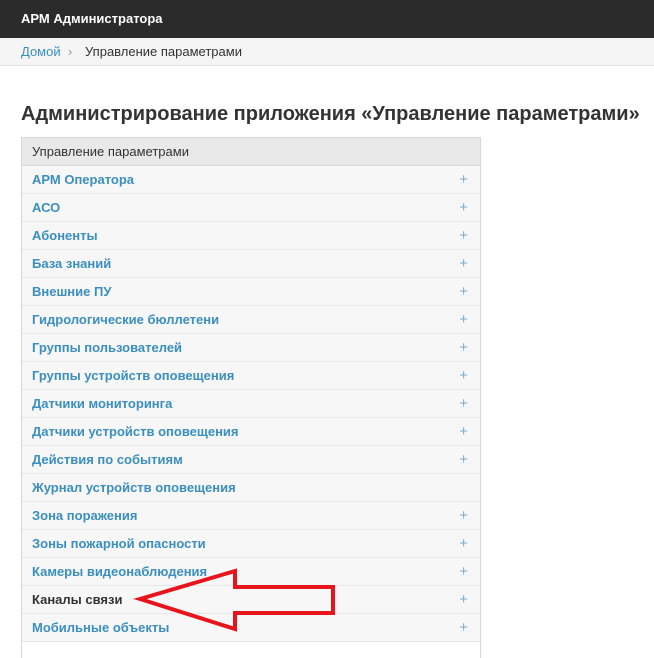  What do you see at coordinates (70, 51) in the screenshot?
I see `chevron-right-icon: ›` at bounding box center [70, 51].